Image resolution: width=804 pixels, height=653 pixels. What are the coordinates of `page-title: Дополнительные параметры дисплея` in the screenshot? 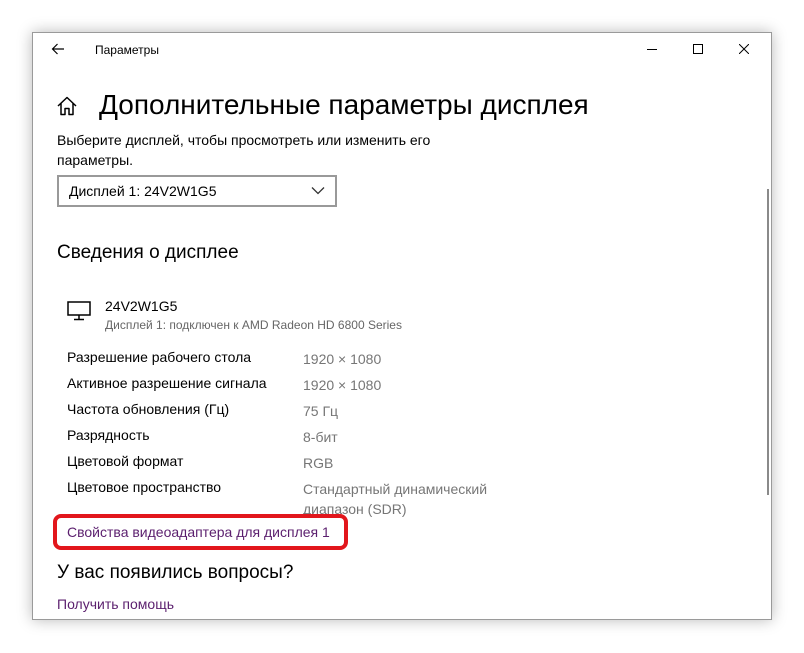 It's located at (344, 104).